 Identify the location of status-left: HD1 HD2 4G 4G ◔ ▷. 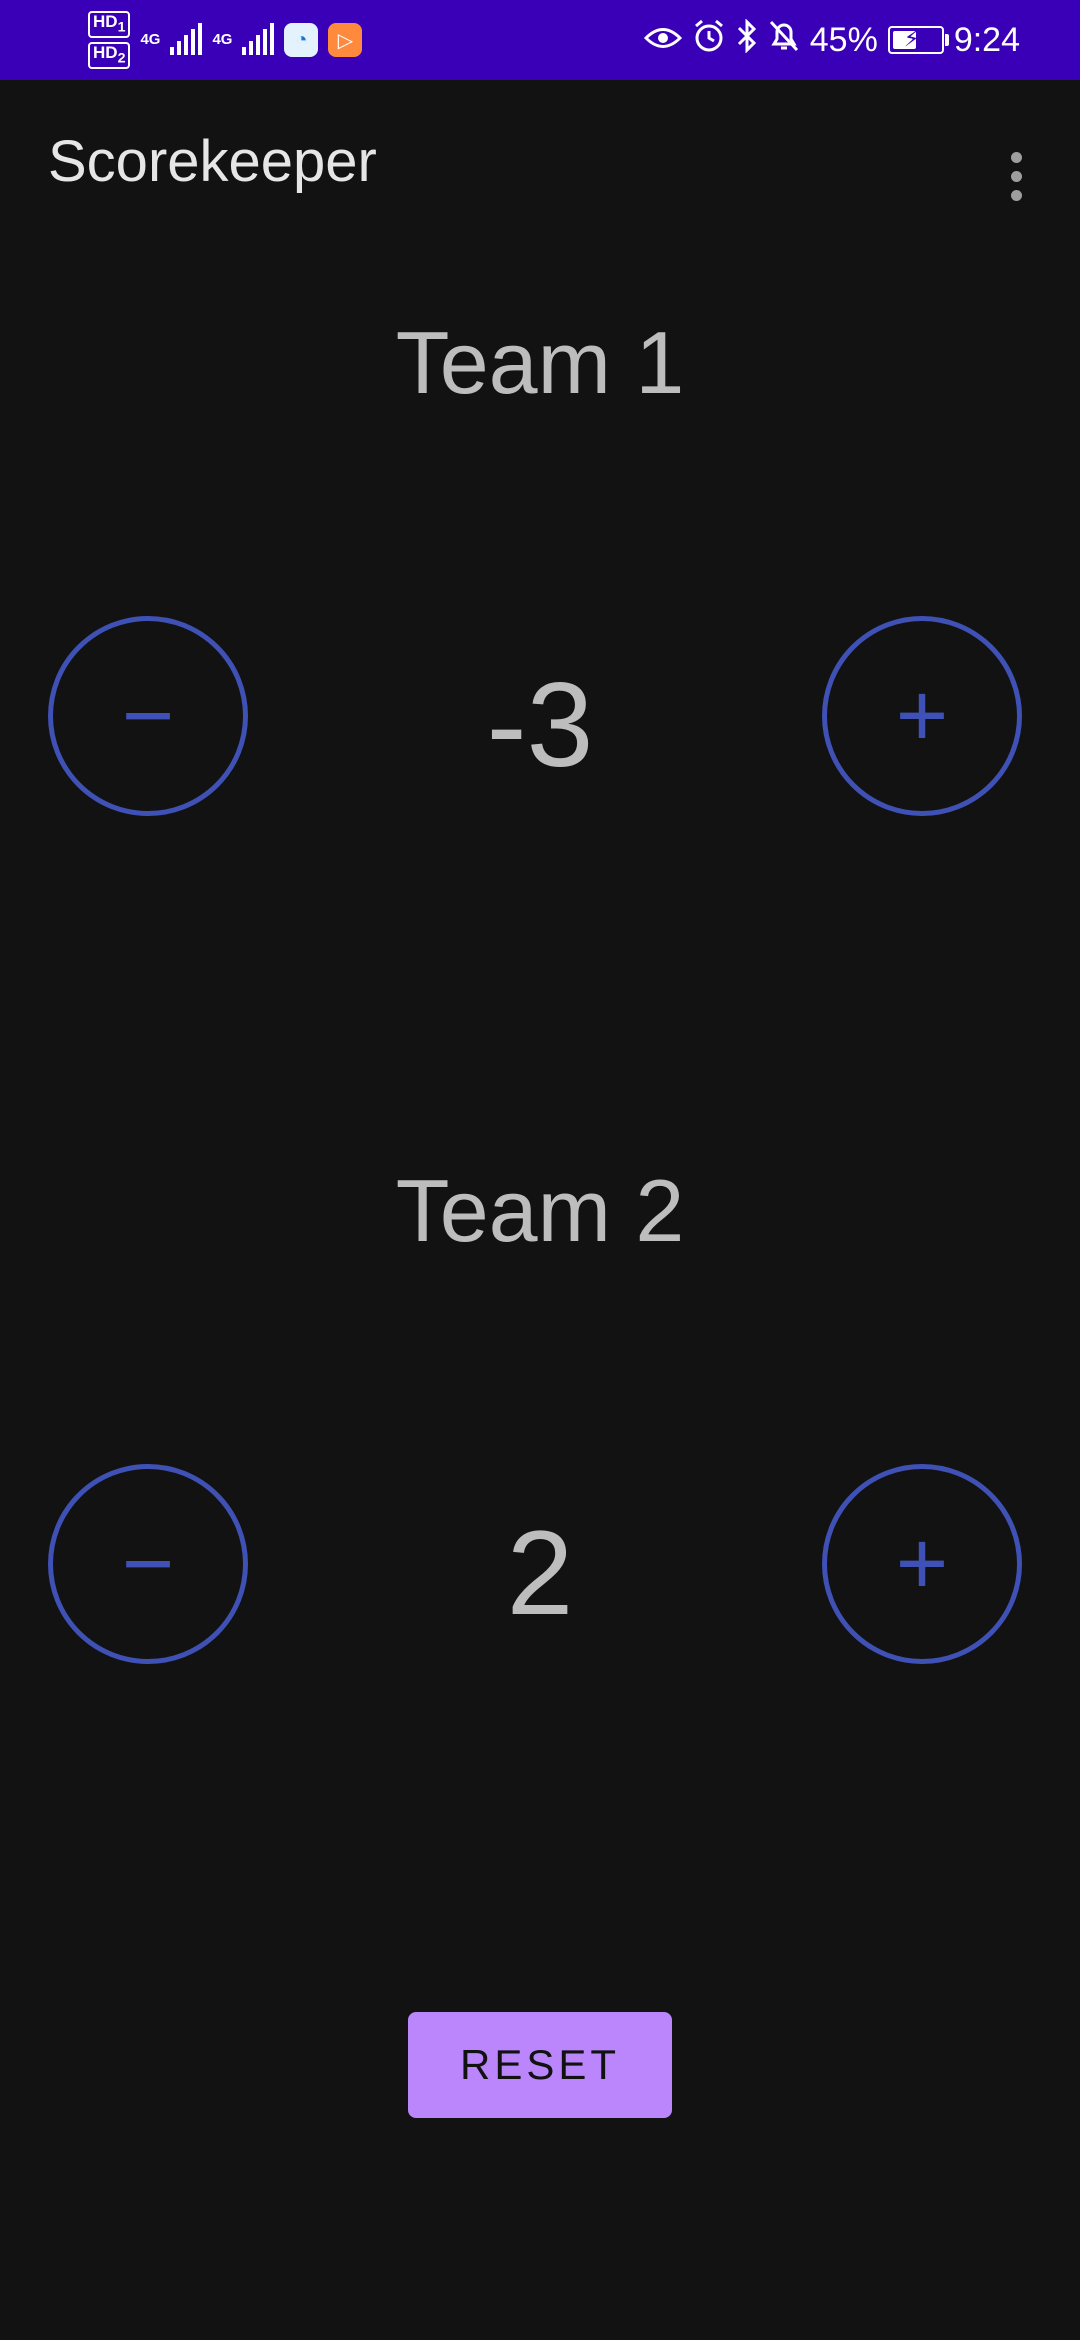
(225, 40).